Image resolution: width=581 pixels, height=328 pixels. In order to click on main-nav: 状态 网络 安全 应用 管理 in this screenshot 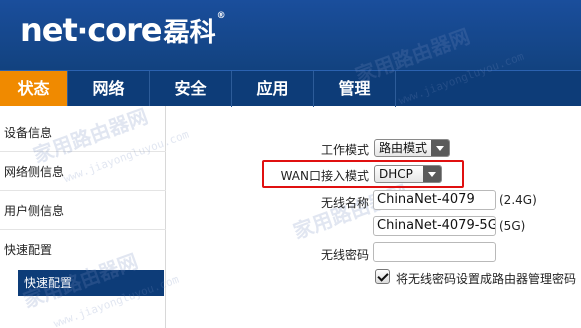, I will do `click(290, 88)`.